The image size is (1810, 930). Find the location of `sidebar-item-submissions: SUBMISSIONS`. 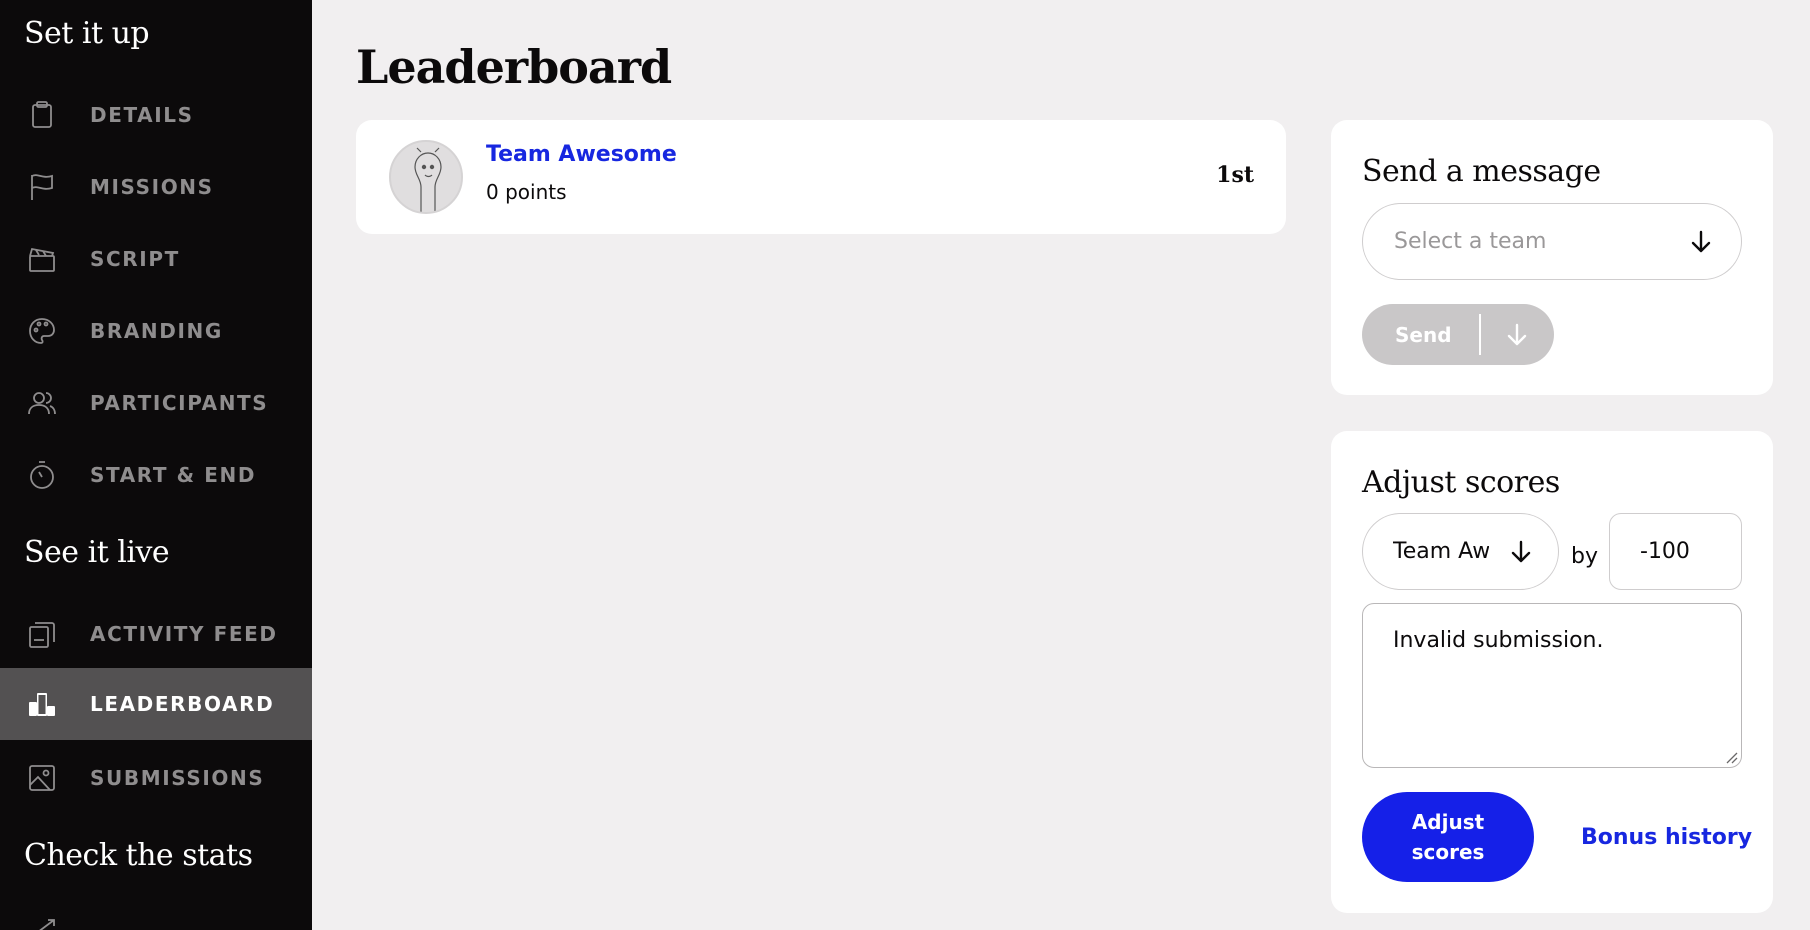

sidebar-item-submissions: SUBMISSIONS is located at coordinates (156, 778).